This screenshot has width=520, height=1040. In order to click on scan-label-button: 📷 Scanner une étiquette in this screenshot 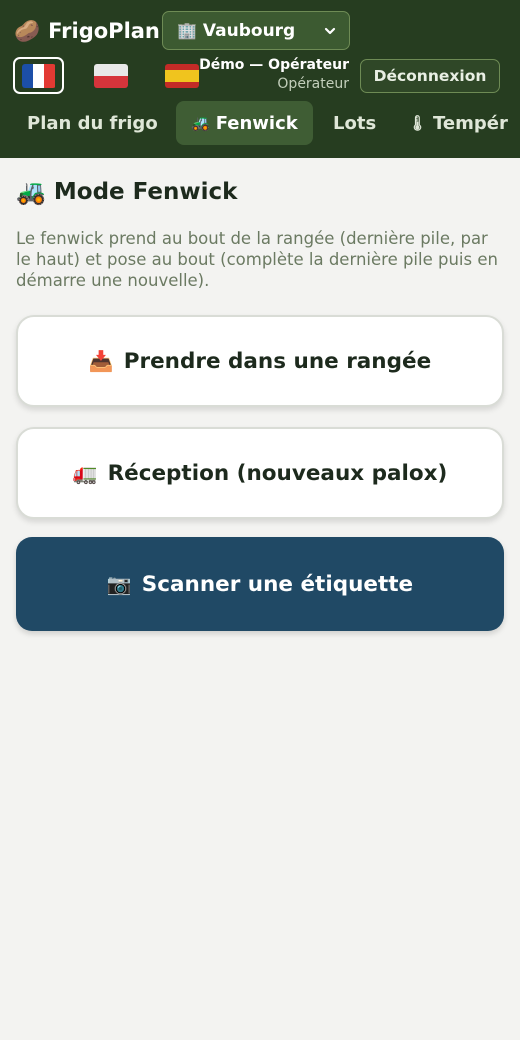, I will do `click(260, 584)`.